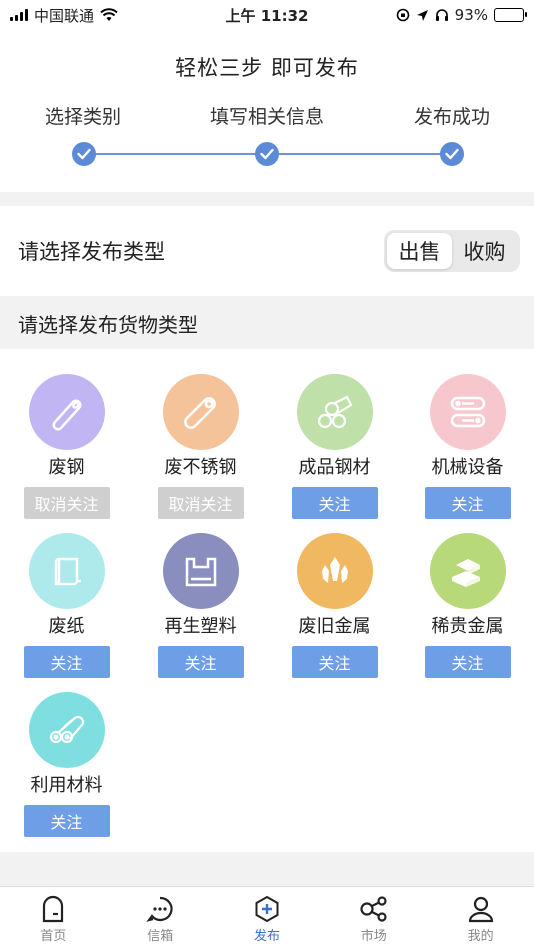 The image size is (534, 950). Describe the element at coordinates (160, 936) in the screenshot. I see `tab-label: 信箱` at that location.